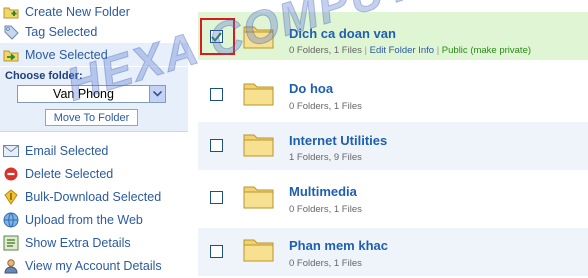  Describe the element at coordinates (11, 12) in the screenshot. I see `folder-plus-icon` at that location.